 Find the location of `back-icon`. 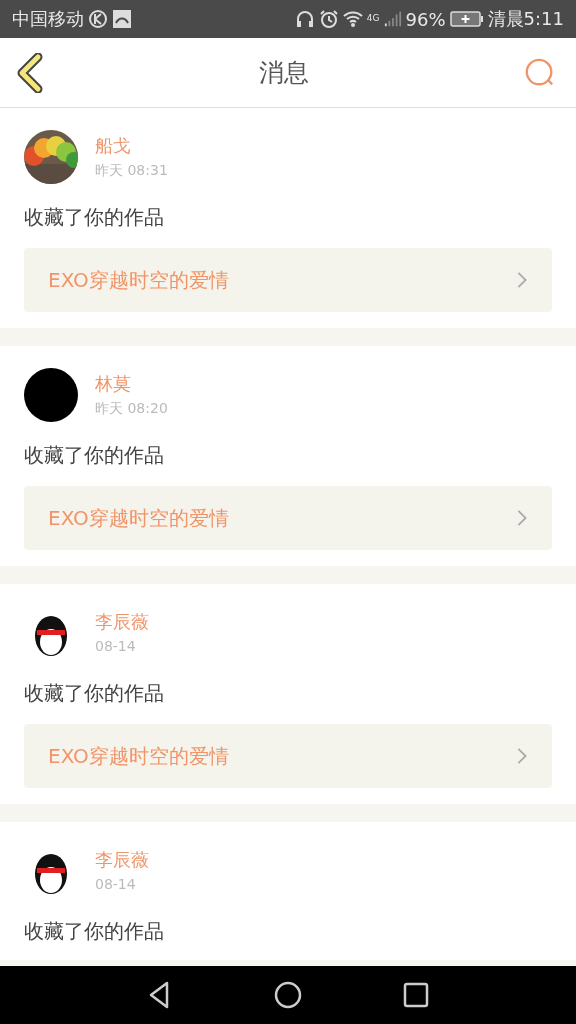

back-icon is located at coordinates (30, 72).